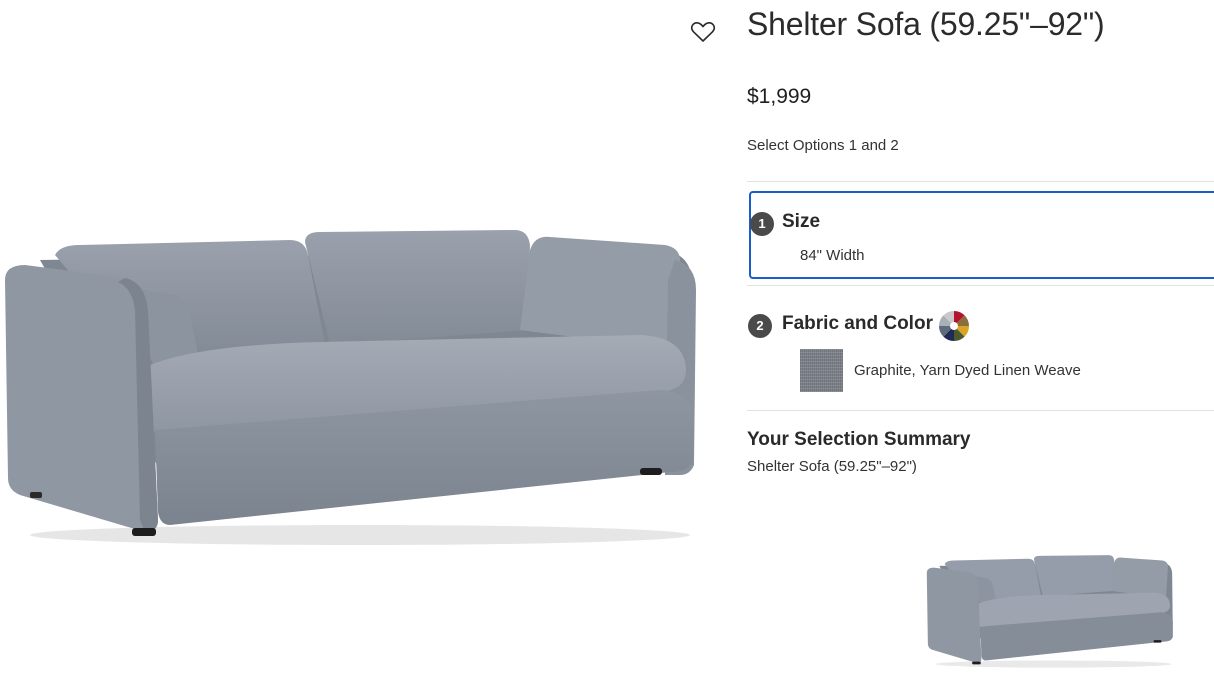 The image size is (1214, 698). I want to click on fabric-option-title: Fabric and Color, so click(857, 324).